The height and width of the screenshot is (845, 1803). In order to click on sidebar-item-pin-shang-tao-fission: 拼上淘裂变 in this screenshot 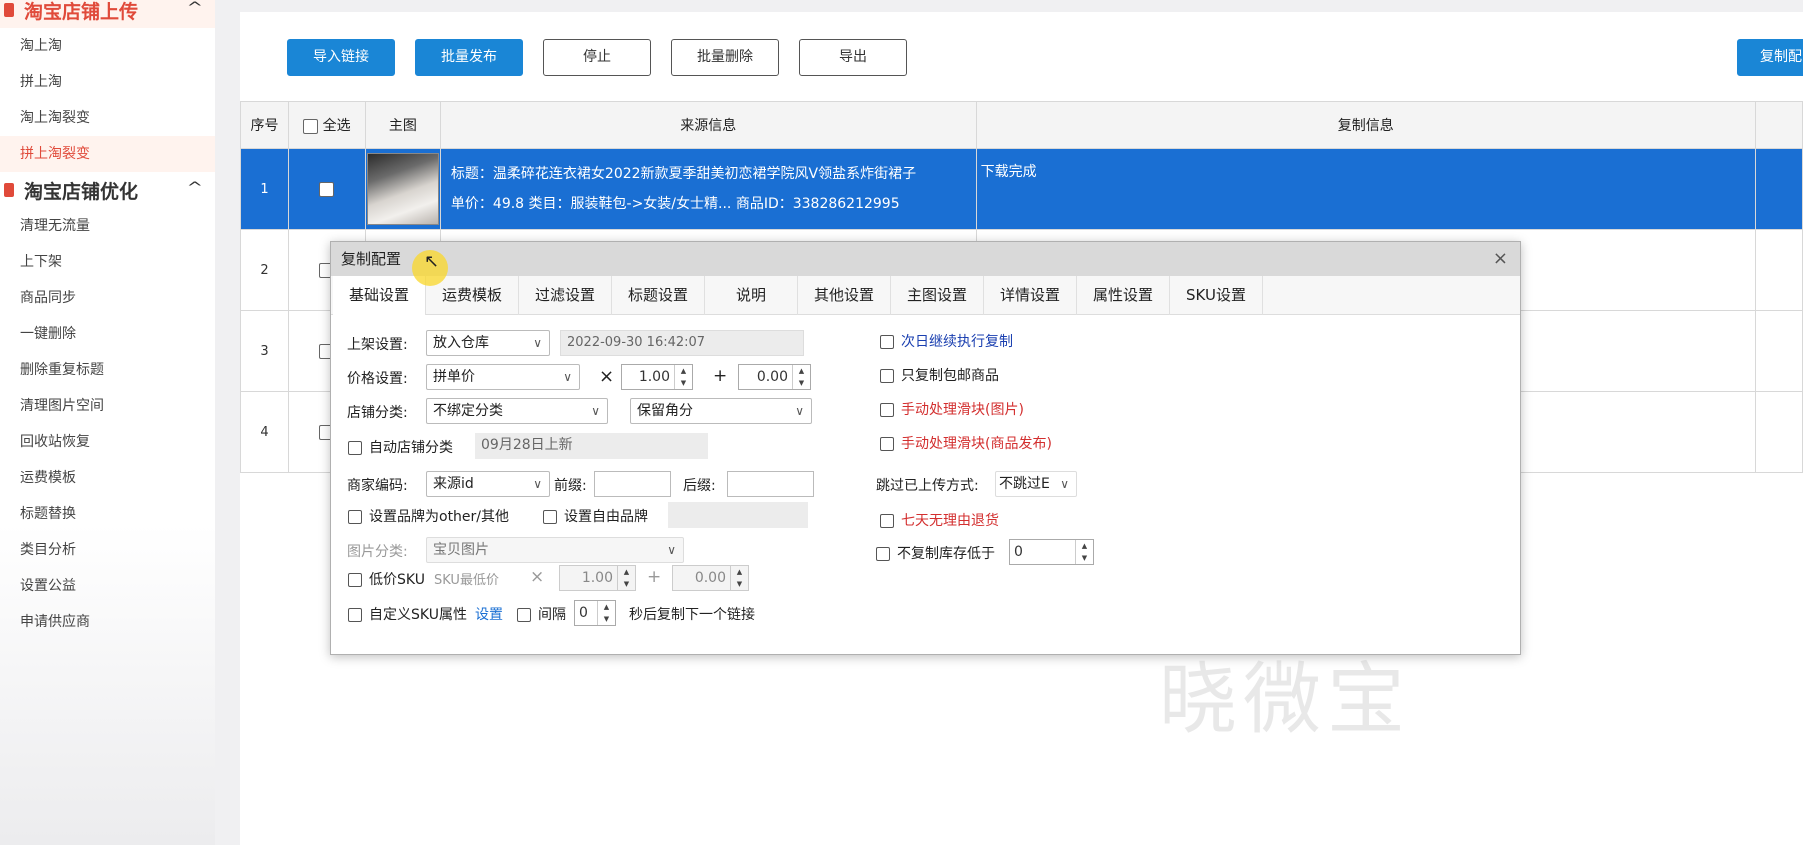, I will do `click(107, 154)`.